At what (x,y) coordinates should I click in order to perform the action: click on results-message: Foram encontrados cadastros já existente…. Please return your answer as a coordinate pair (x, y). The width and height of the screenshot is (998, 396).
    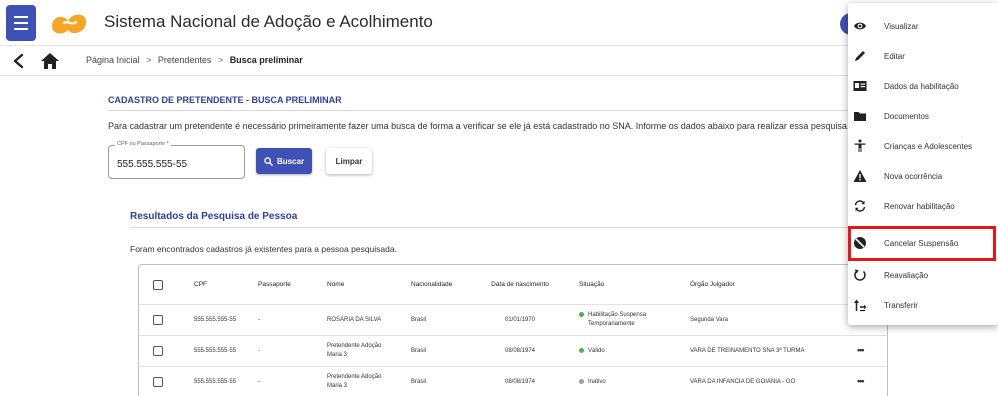
    Looking at the image, I should click on (263, 249).